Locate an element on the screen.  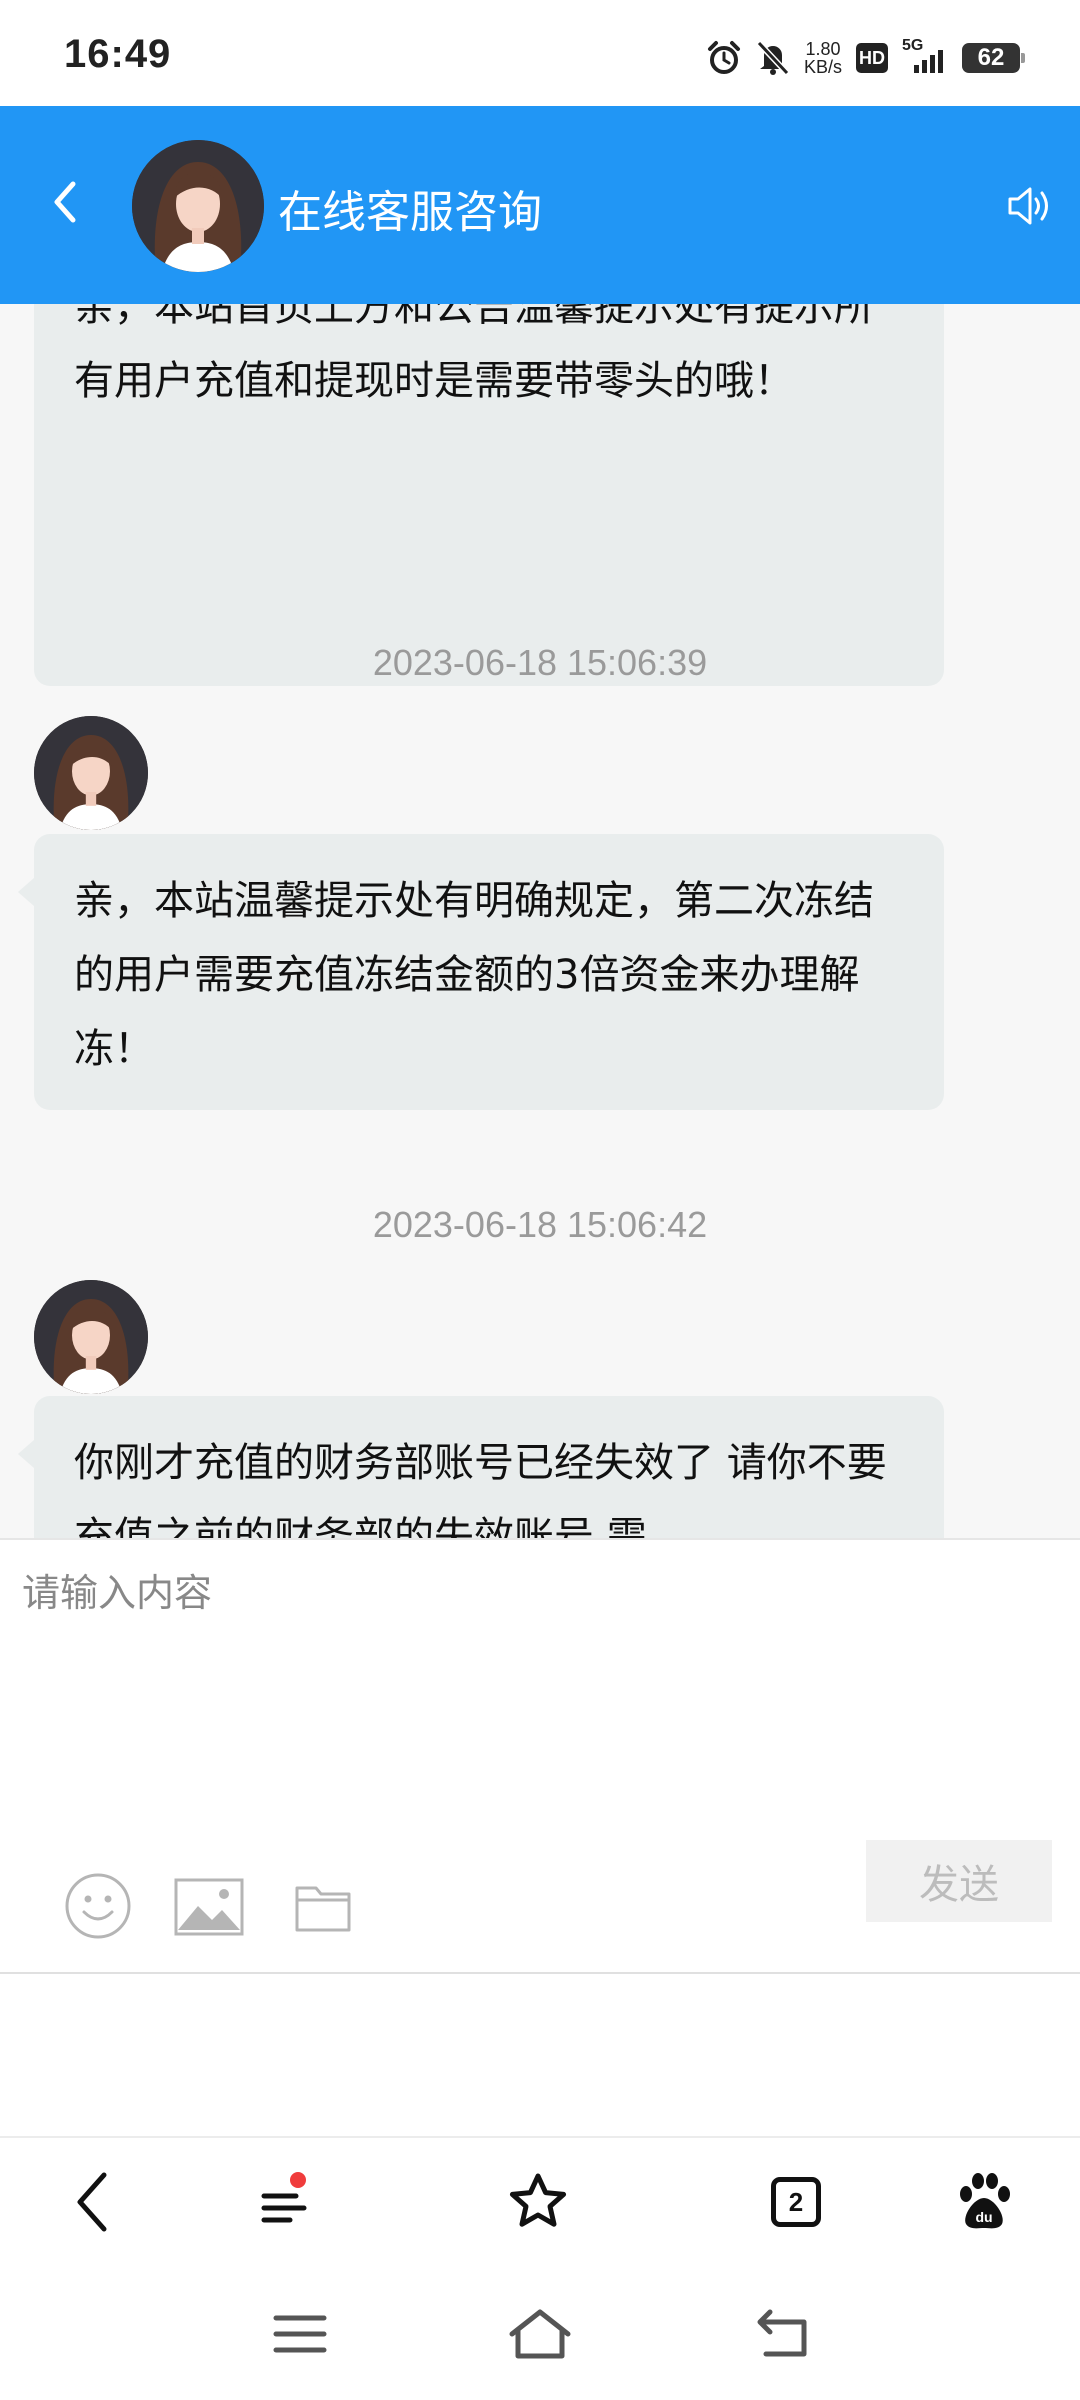
browser-menu-button is located at coordinates (284, 2202).